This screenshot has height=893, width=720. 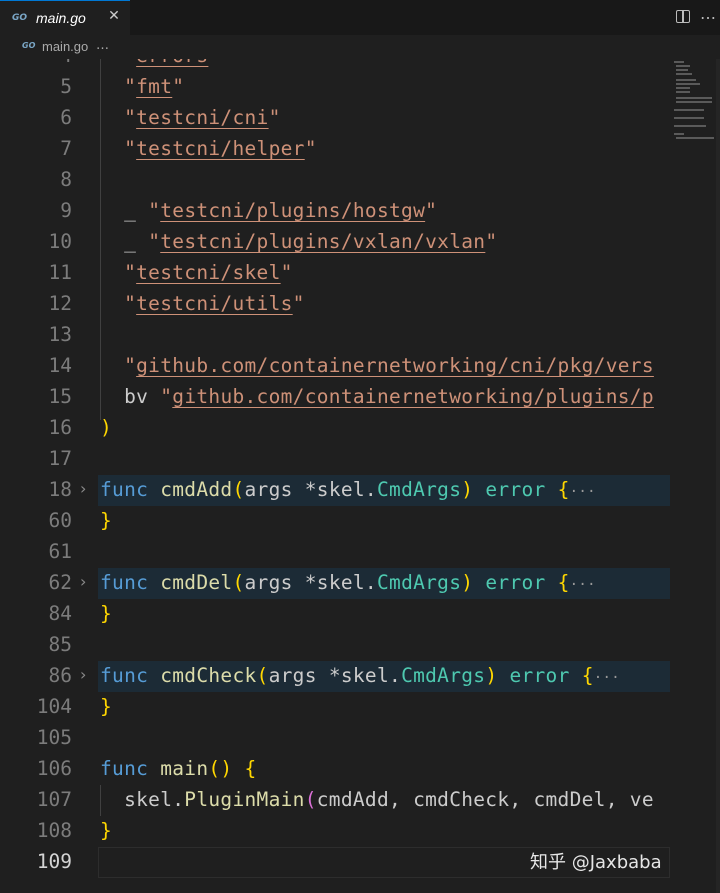 I want to click on code-text: _ "testcni/plugins/hostgw", so click(x=281, y=210).